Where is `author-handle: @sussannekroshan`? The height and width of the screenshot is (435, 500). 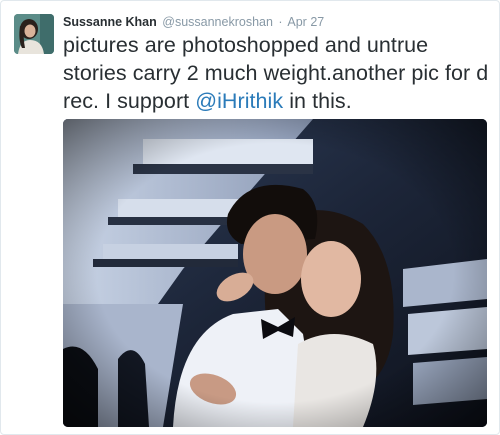
author-handle: @sussannekroshan is located at coordinates (217, 22).